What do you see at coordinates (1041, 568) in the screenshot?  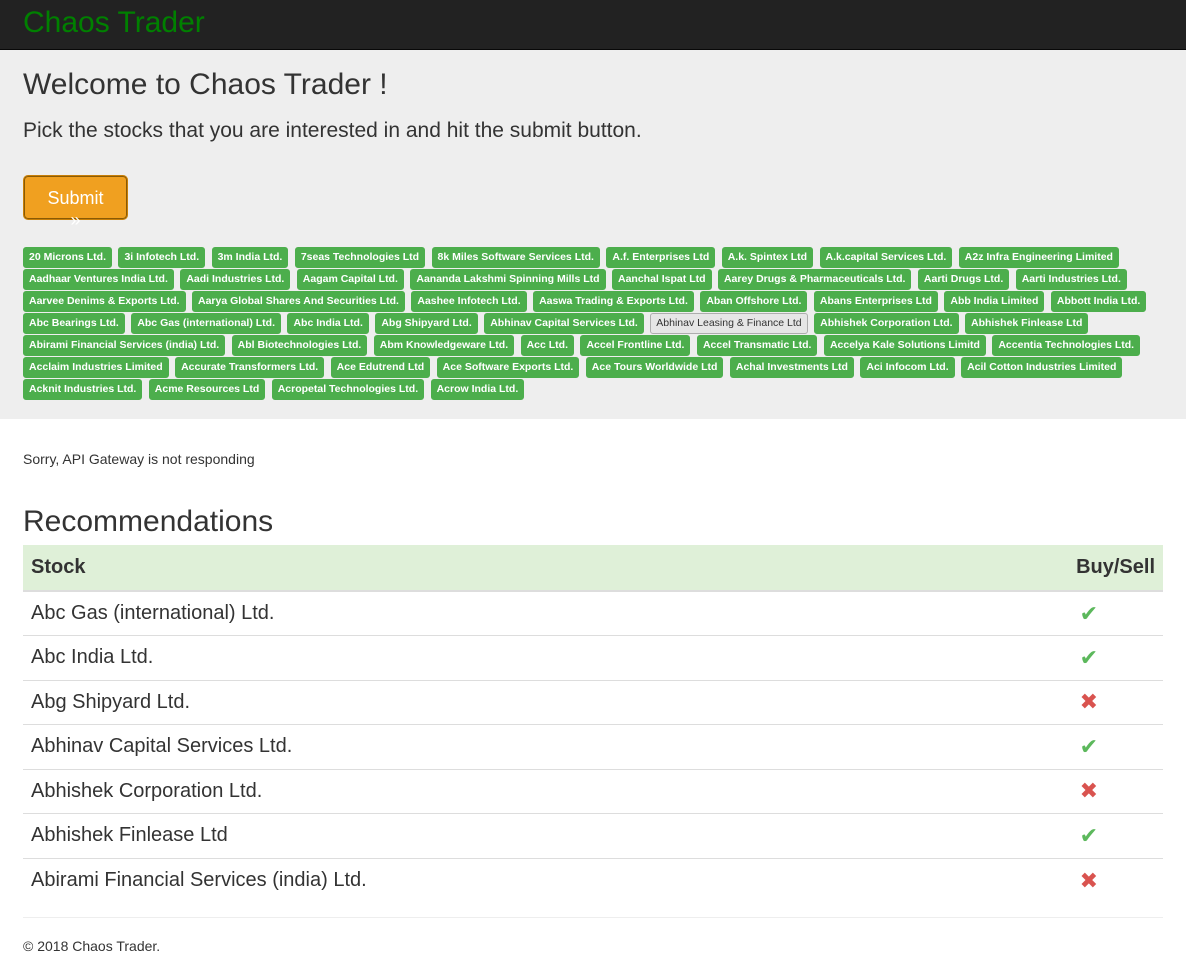 I see `buy-sell-column-header: Buy/Sell` at bounding box center [1041, 568].